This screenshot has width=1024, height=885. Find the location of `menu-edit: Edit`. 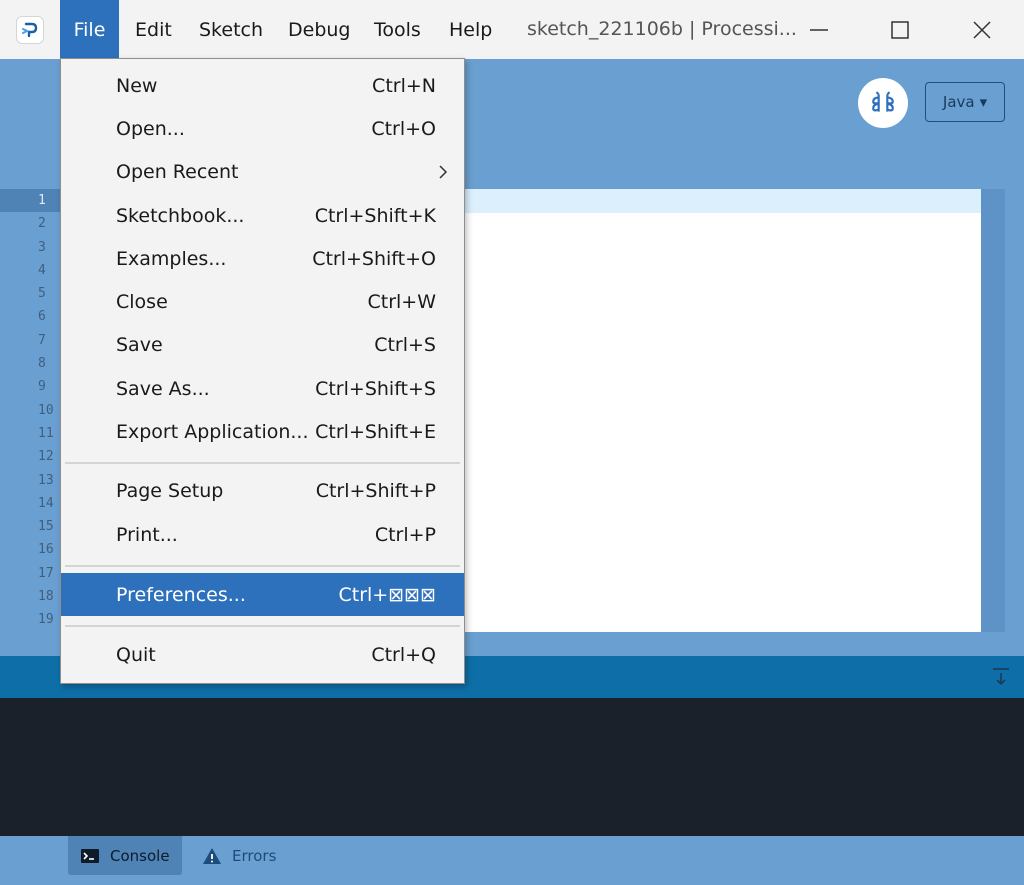

menu-edit: Edit is located at coordinates (153, 29).